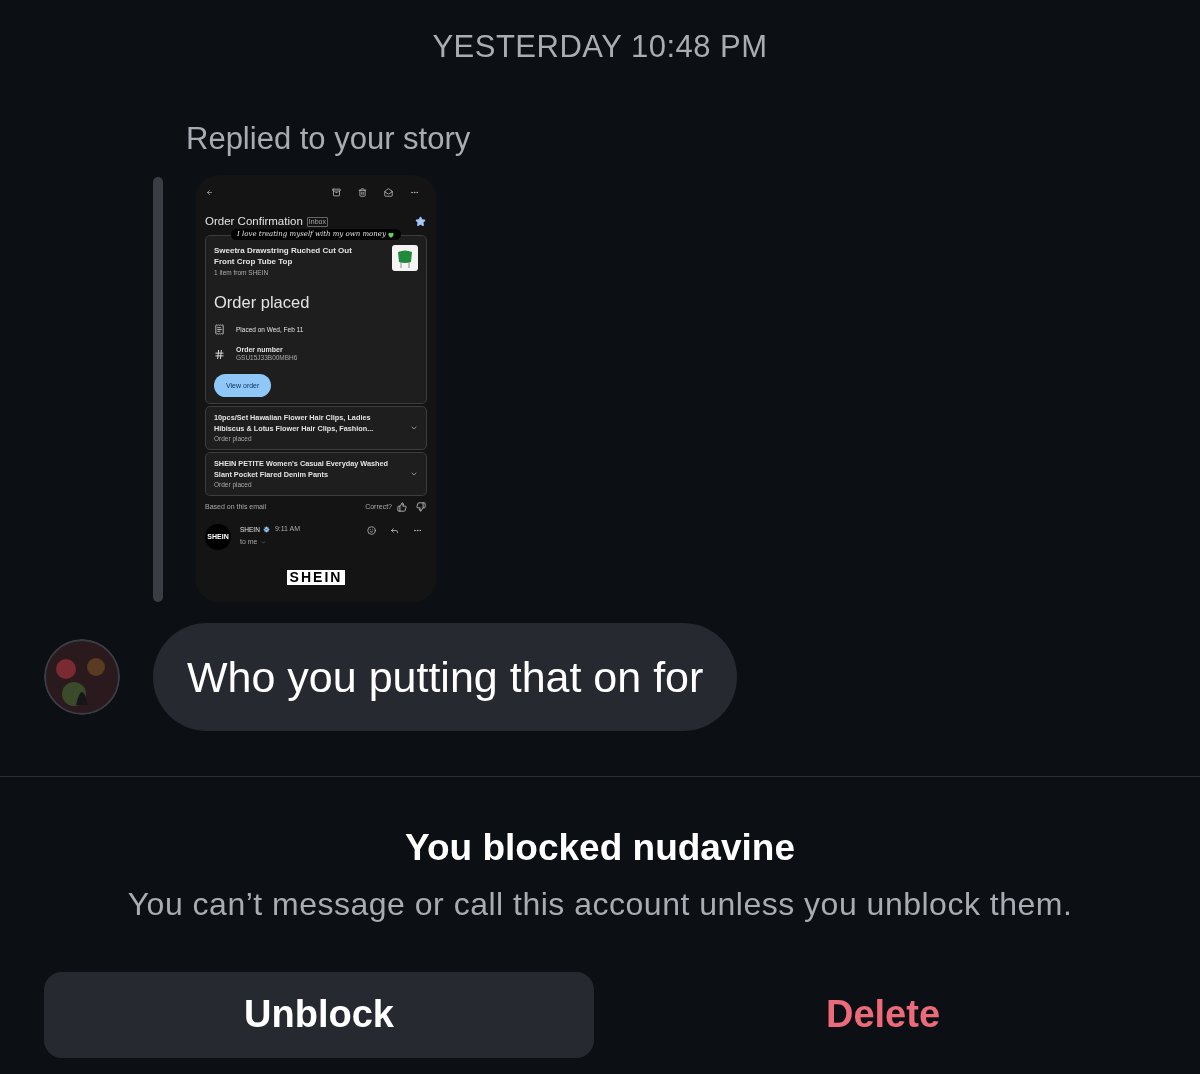 The image size is (1200, 1074). Describe the element at coordinates (362, 192) in the screenshot. I see `trash-icon` at that location.